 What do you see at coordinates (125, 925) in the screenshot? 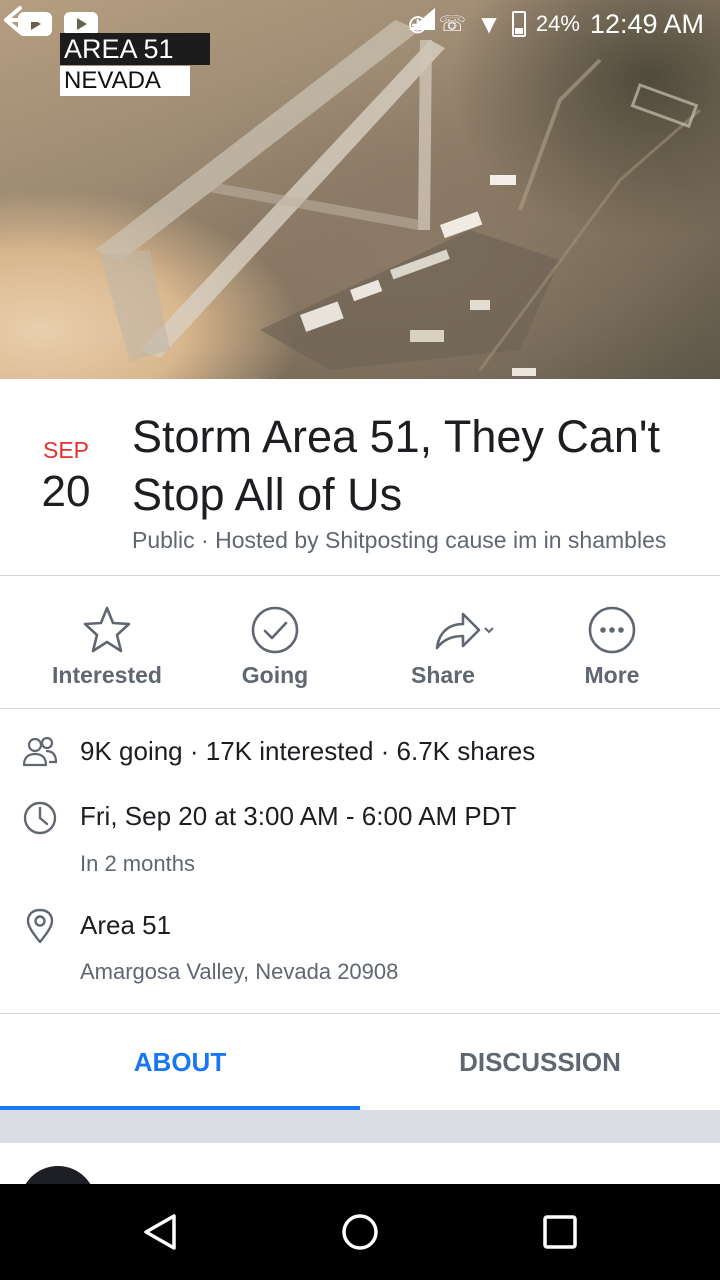
I see `location-name: Area 51` at bounding box center [125, 925].